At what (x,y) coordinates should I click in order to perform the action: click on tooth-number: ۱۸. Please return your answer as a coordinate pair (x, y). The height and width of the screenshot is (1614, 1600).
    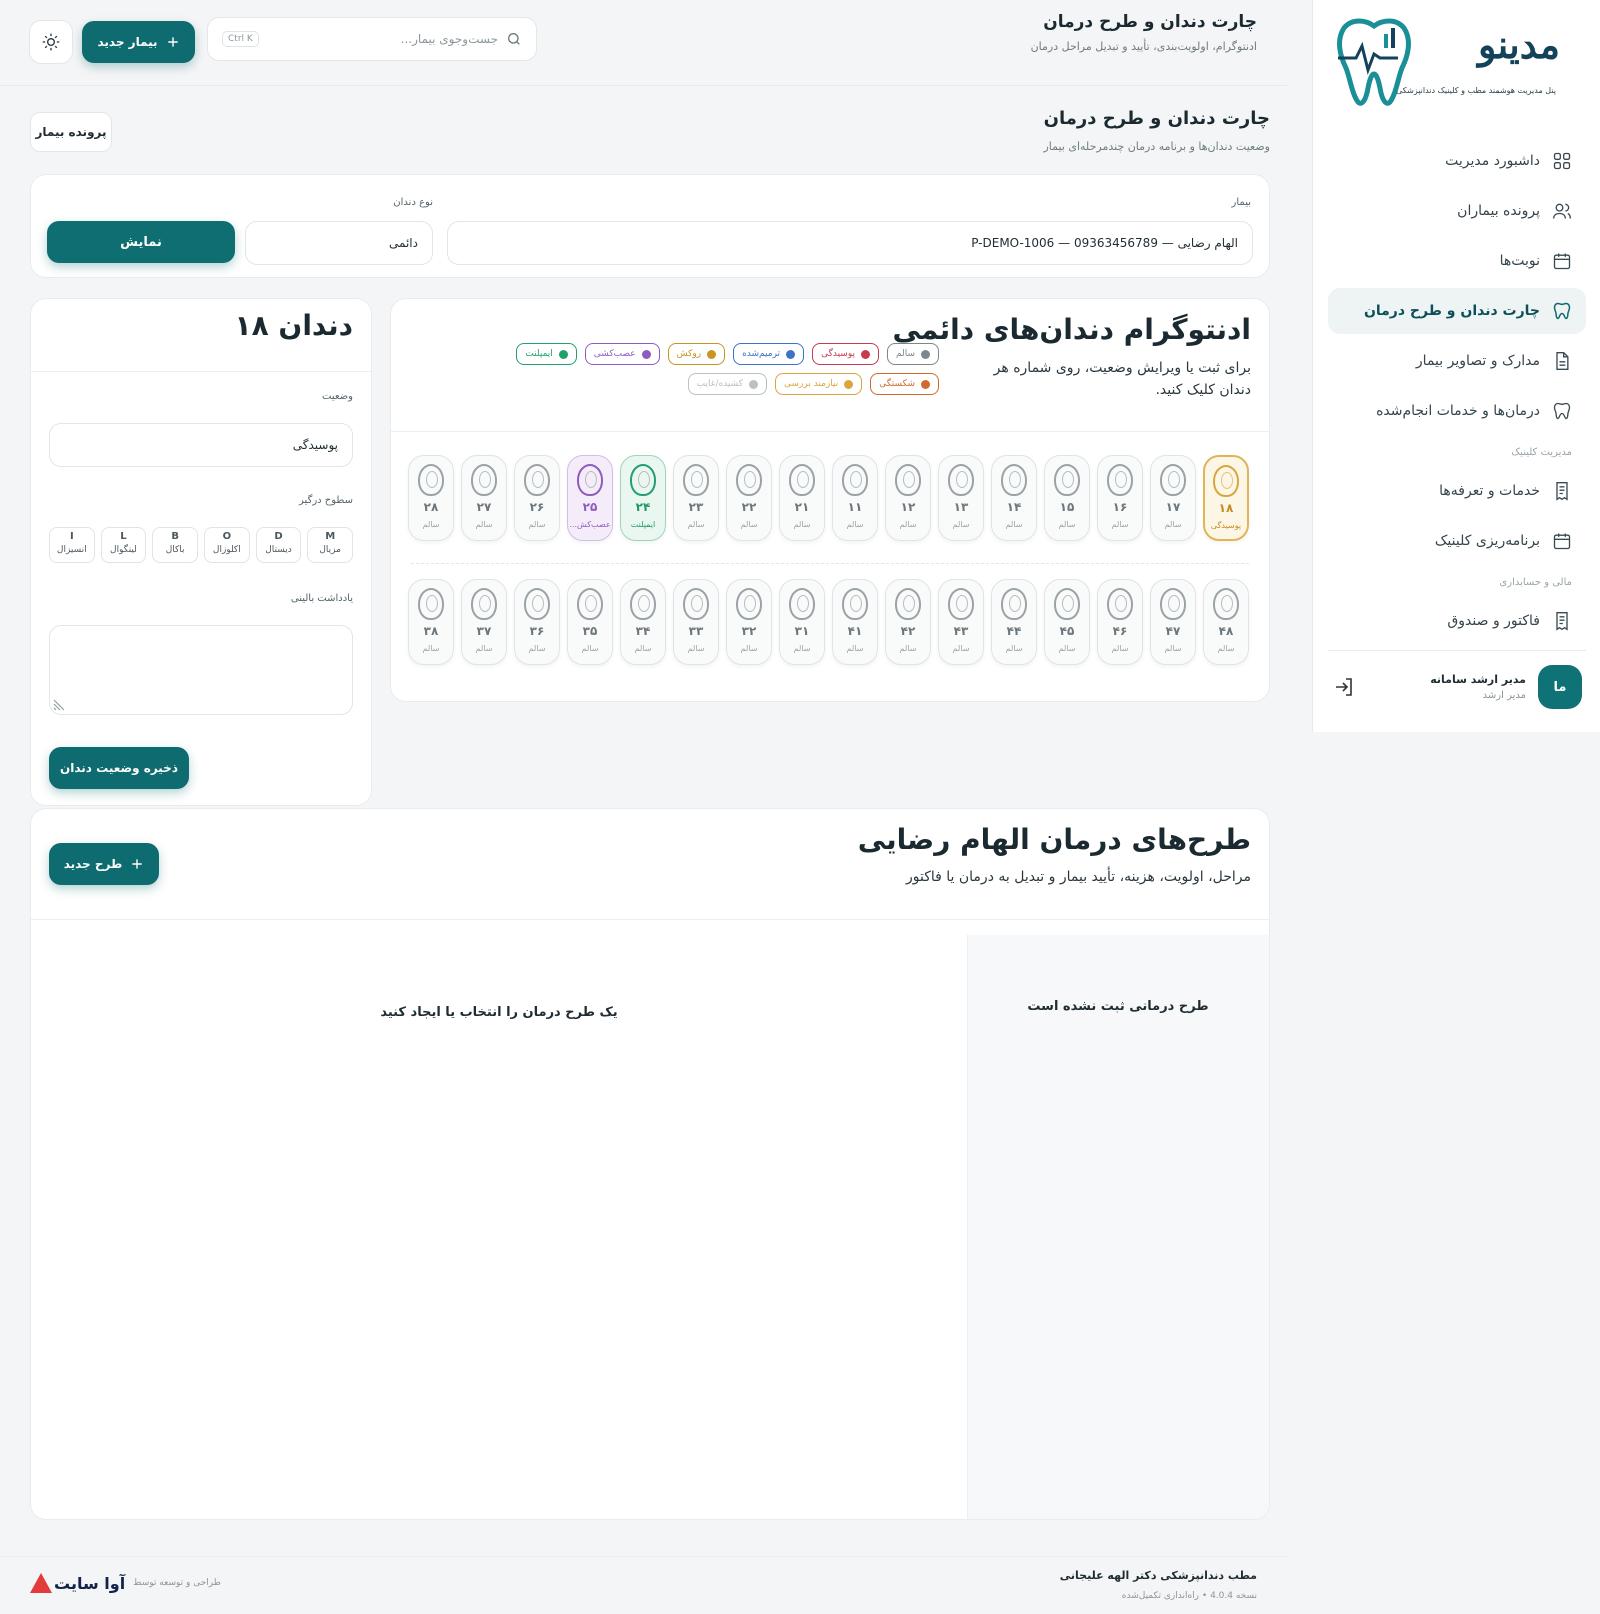
    Looking at the image, I should click on (1226, 508).